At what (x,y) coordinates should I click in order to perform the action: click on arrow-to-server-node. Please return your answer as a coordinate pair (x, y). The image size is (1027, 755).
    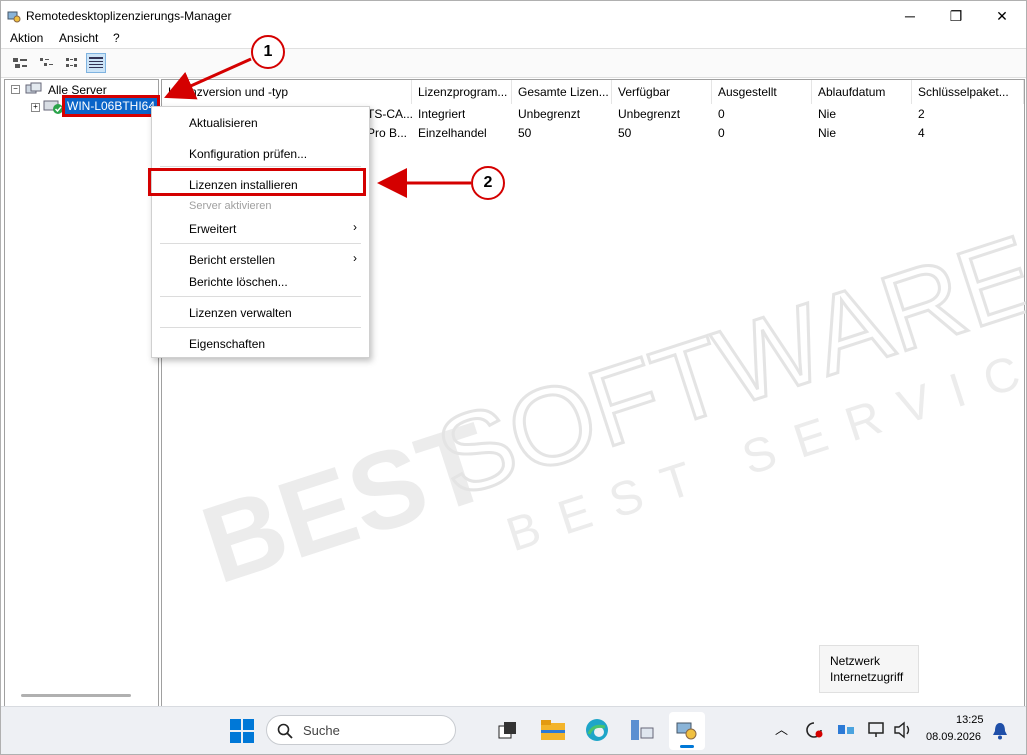
    Looking at the image, I should click on (208, 78).